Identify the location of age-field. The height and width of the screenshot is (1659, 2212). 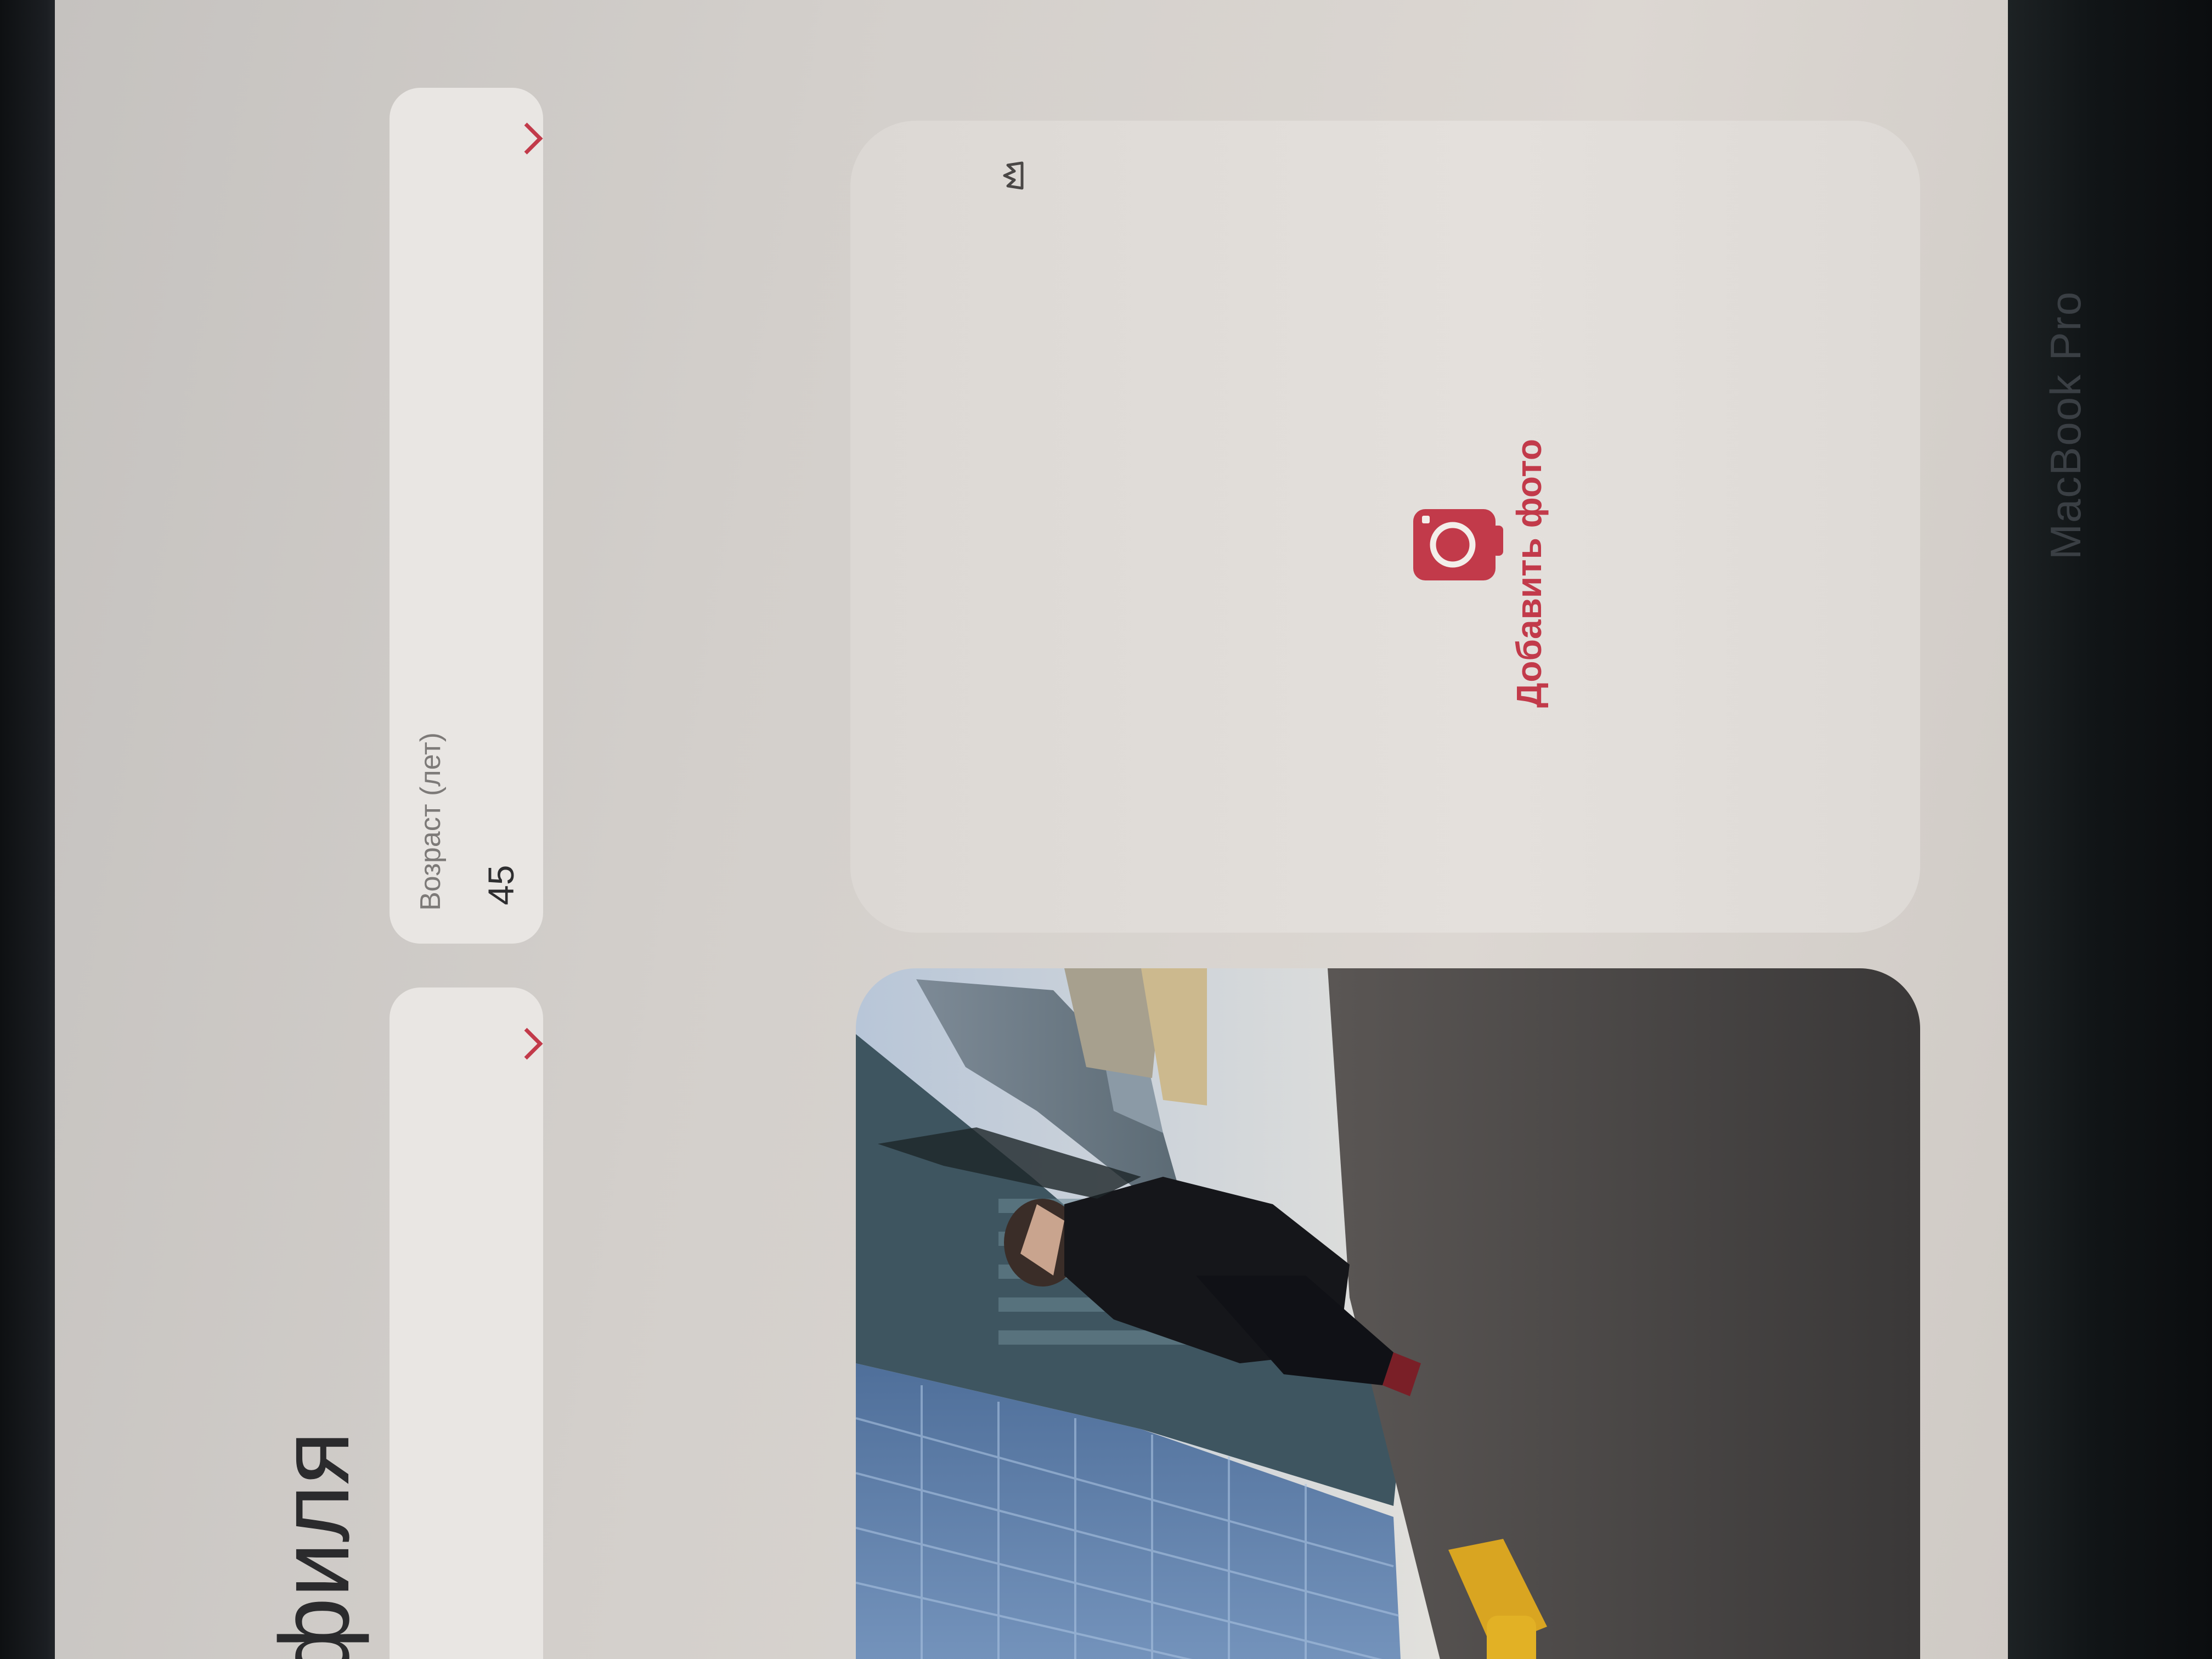
(466, 516).